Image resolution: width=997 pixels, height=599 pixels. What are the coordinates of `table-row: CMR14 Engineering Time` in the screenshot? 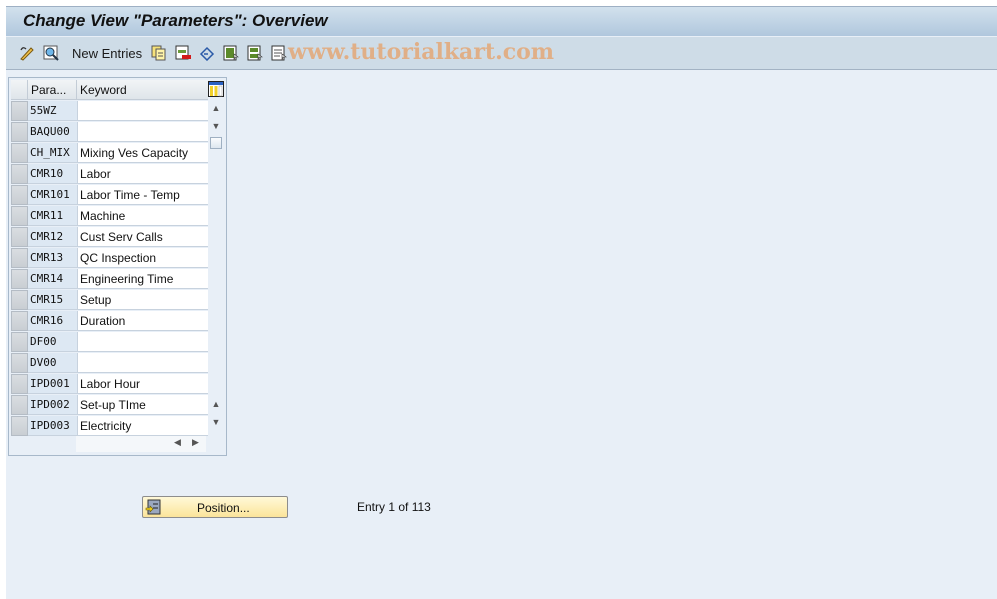 It's located at (109, 279).